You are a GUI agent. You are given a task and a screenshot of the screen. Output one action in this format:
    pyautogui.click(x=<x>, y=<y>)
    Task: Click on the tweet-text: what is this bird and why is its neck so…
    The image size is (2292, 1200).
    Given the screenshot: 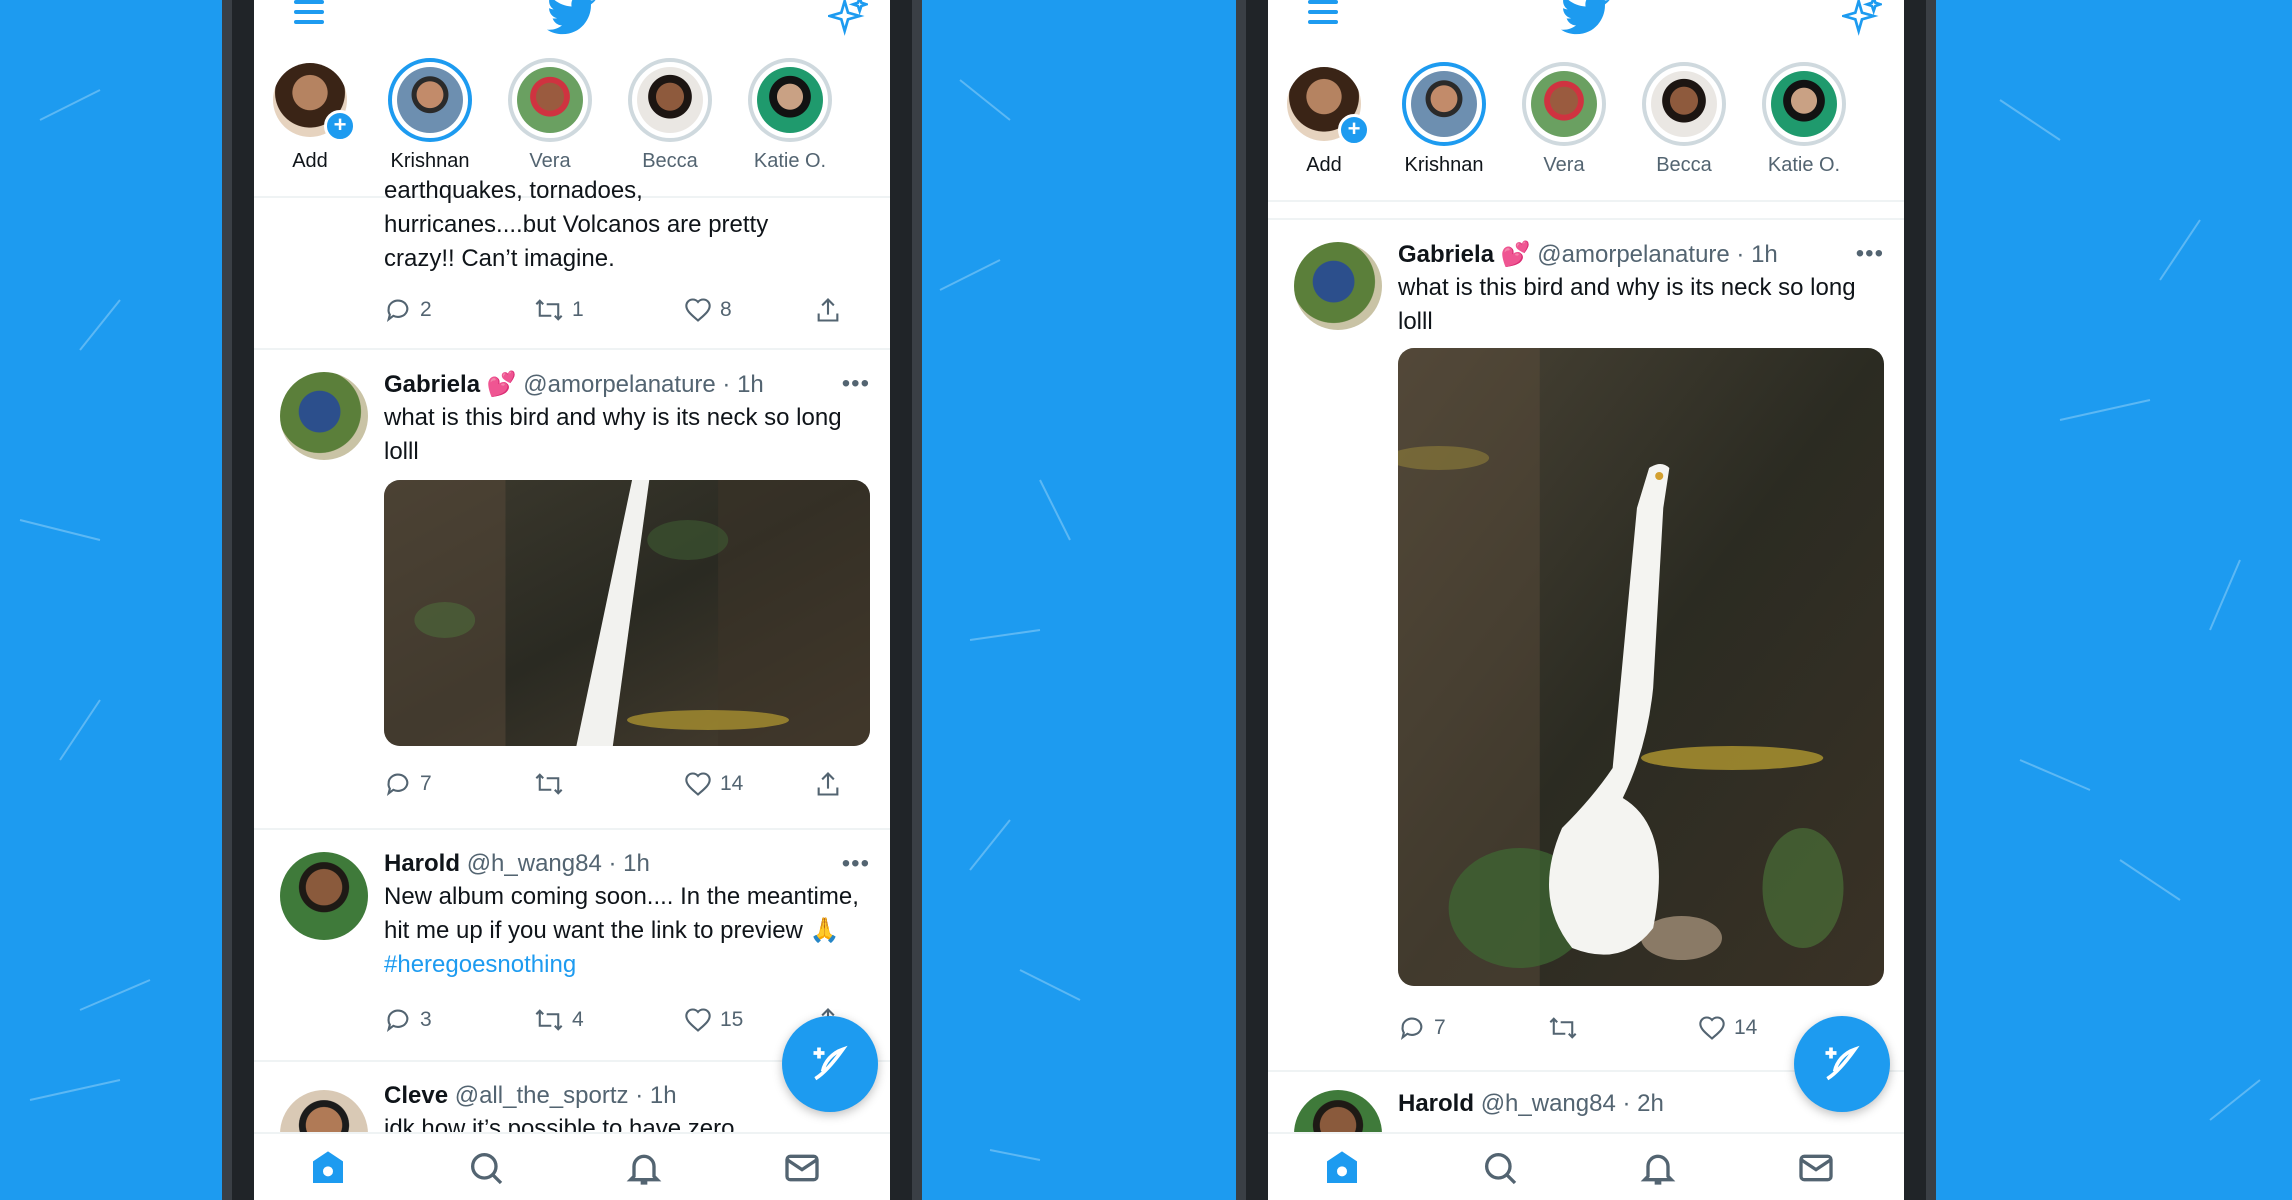 What is the action you would take?
    pyautogui.click(x=1627, y=304)
    